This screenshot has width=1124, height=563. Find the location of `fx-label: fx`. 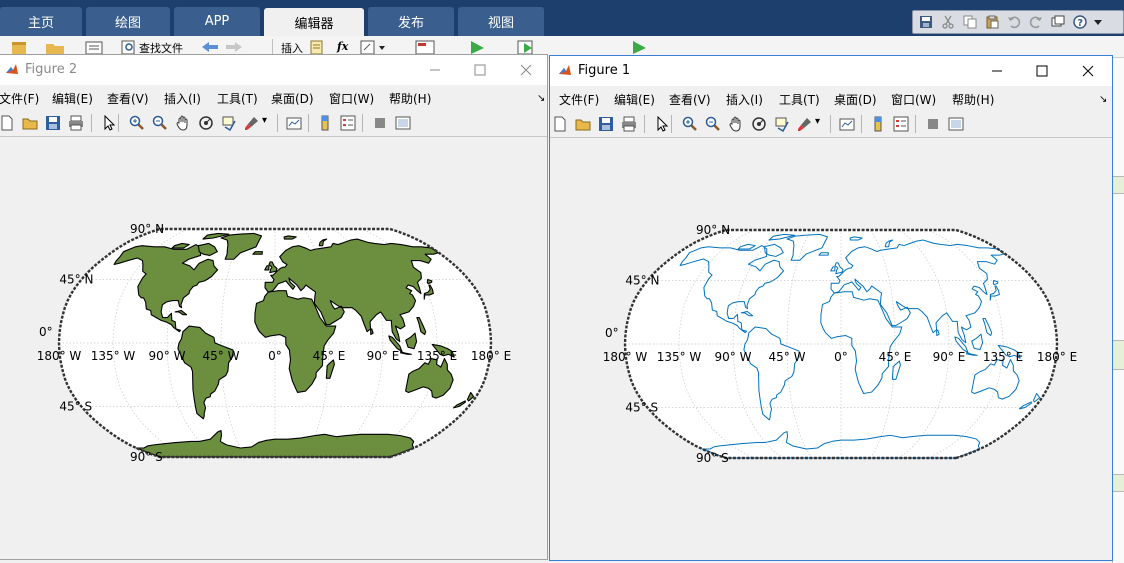

fx-label: fx is located at coordinates (342, 46).